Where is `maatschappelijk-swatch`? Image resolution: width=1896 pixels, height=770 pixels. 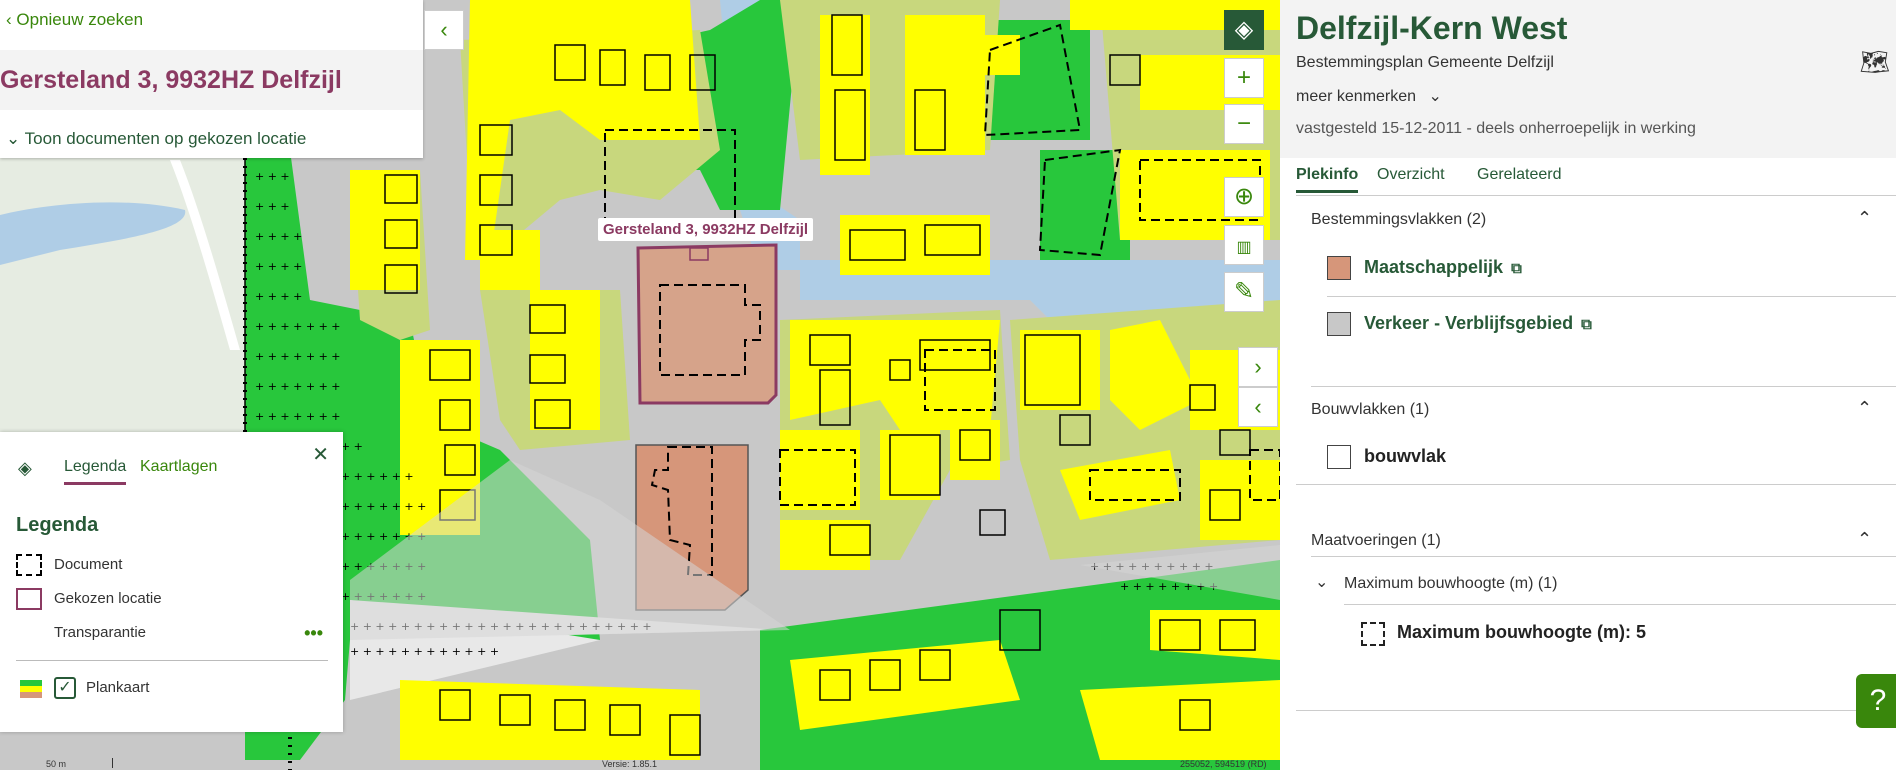
maatschappelijk-swatch is located at coordinates (1339, 268).